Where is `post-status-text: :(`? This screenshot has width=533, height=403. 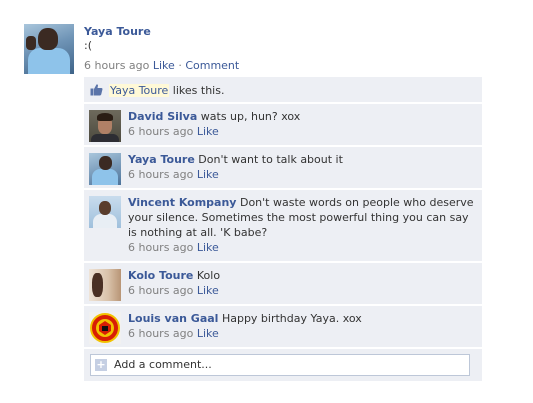
post-status-text: :( is located at coordinates (88, 45).